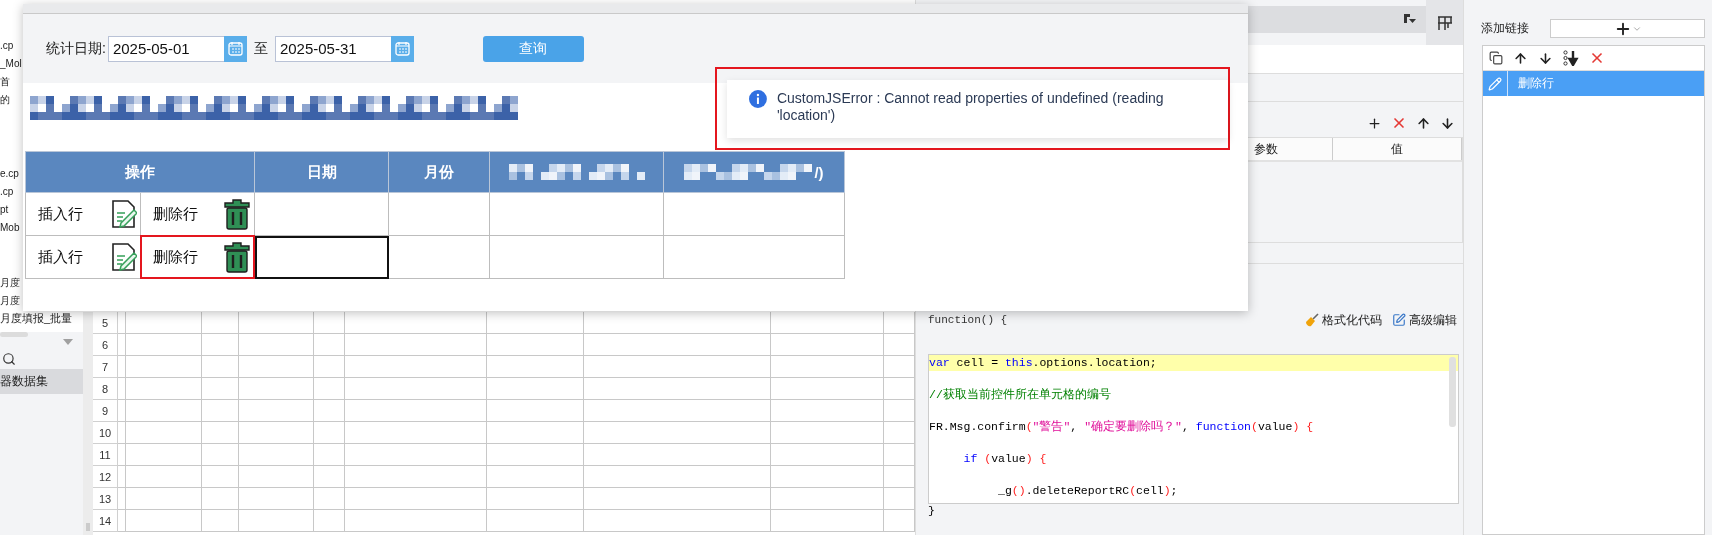 The image size is (1712, 535). Describe the element at coordinates (332, 48) in the screenshot. I see `end-date-field: 2025-05-31` at that location.